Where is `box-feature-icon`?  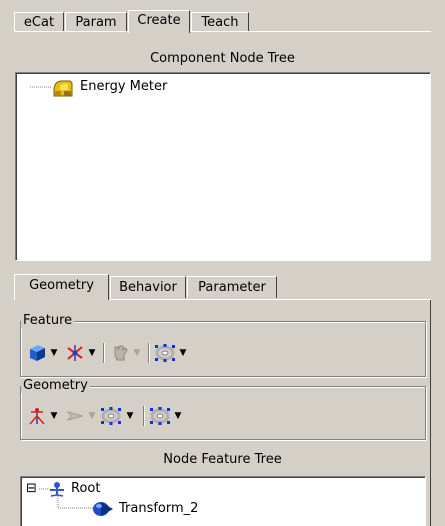 box-feature-icon is located at coordinates (37, 353).